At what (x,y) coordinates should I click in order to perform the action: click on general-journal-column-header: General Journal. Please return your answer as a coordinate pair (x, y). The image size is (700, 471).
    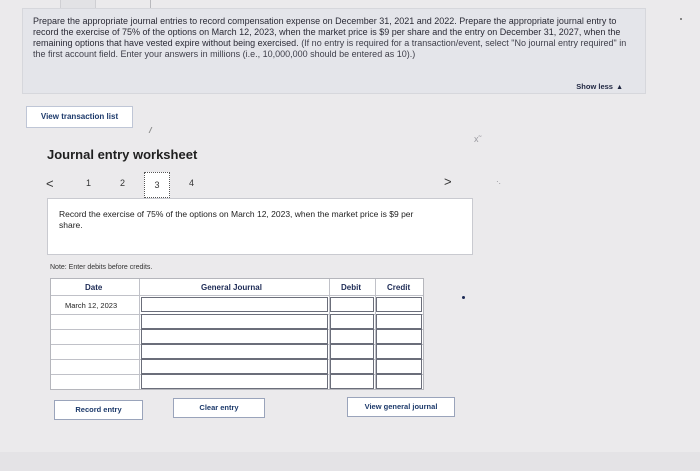
    Looking at the image, I should click on (231, 287).